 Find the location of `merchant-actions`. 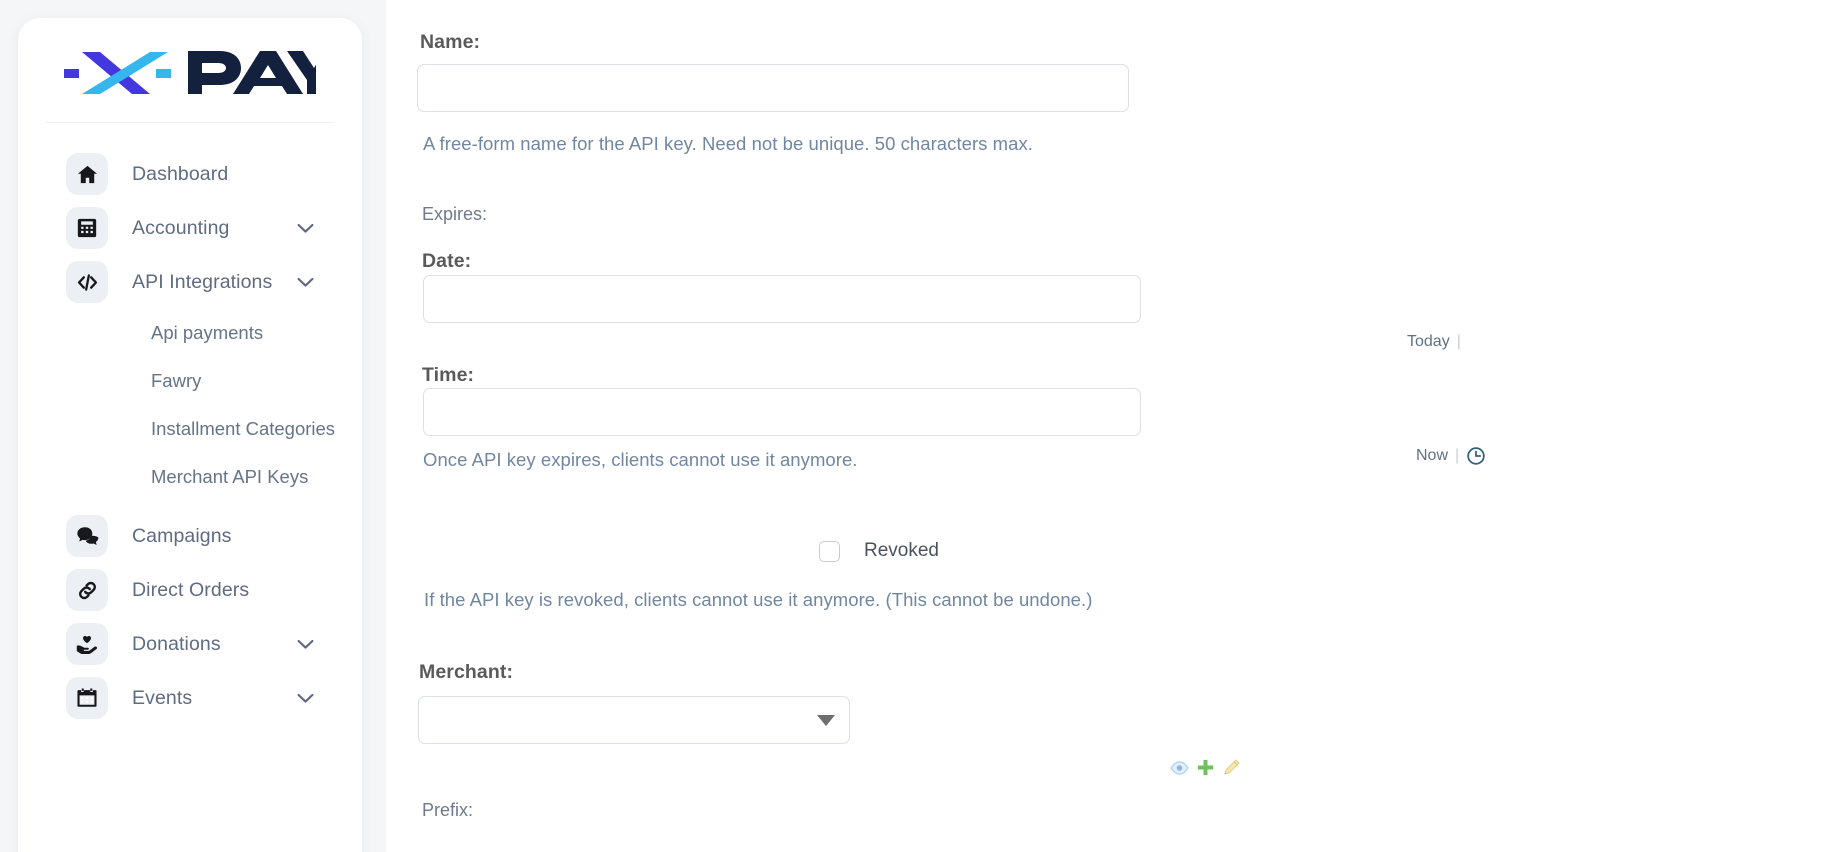

merchant-actions is located at coordinates (1205, 767).